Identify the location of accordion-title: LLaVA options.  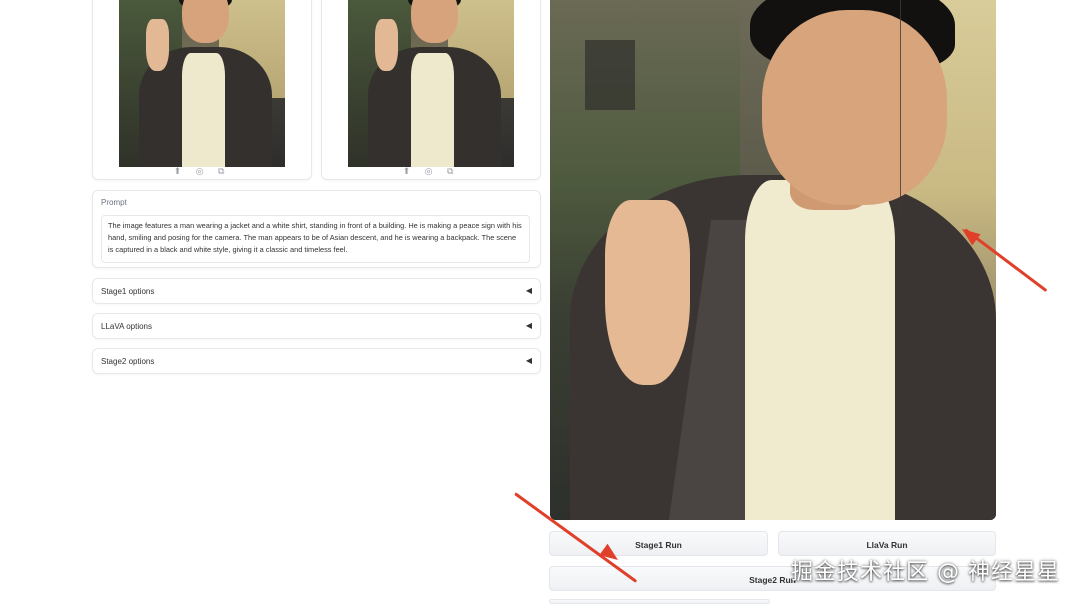
(127, 326).